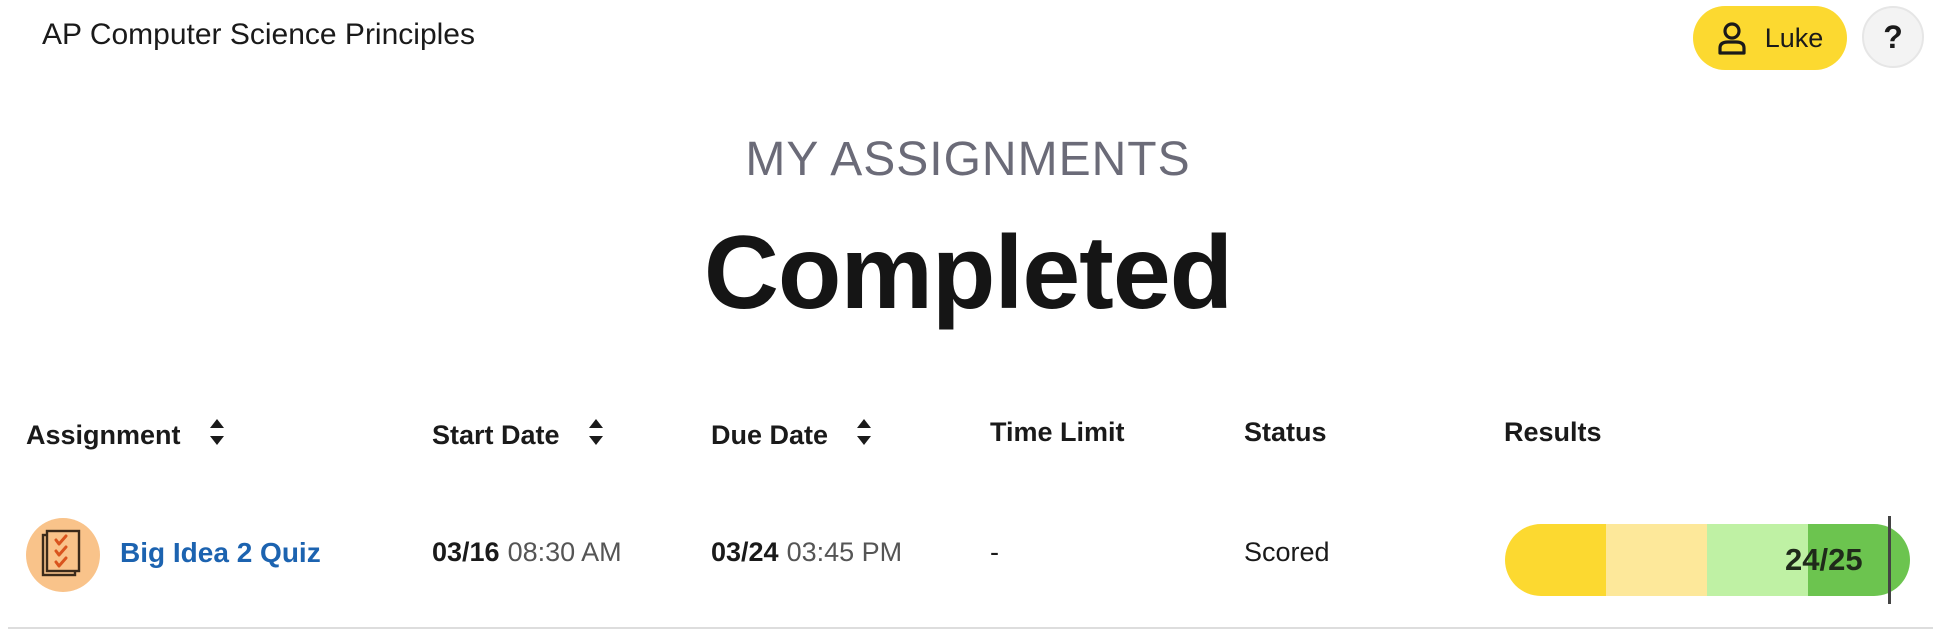 This screenshot has width=1936, height=642. I want to click on status-value: Scored, so click(1287, 552).